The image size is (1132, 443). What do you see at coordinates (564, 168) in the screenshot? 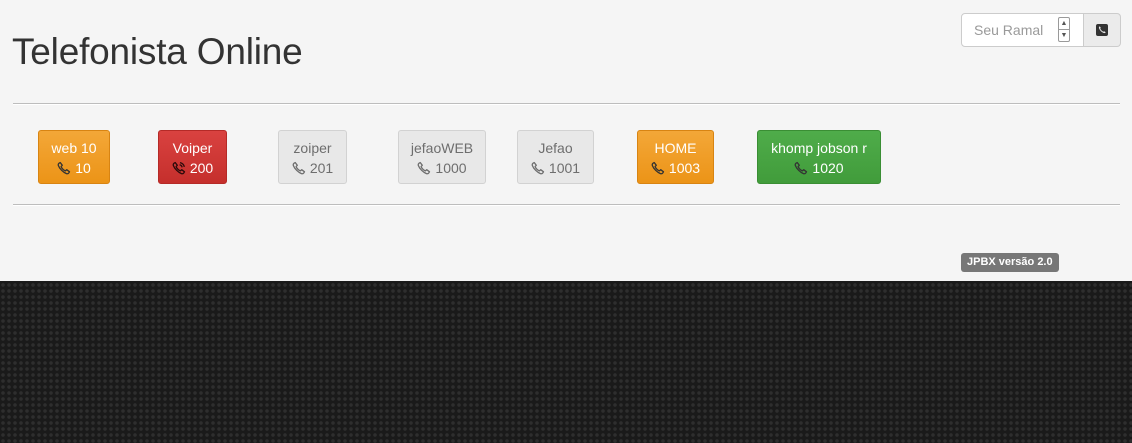
I see `extension-number: 1001` at bounding box center [564, 168].